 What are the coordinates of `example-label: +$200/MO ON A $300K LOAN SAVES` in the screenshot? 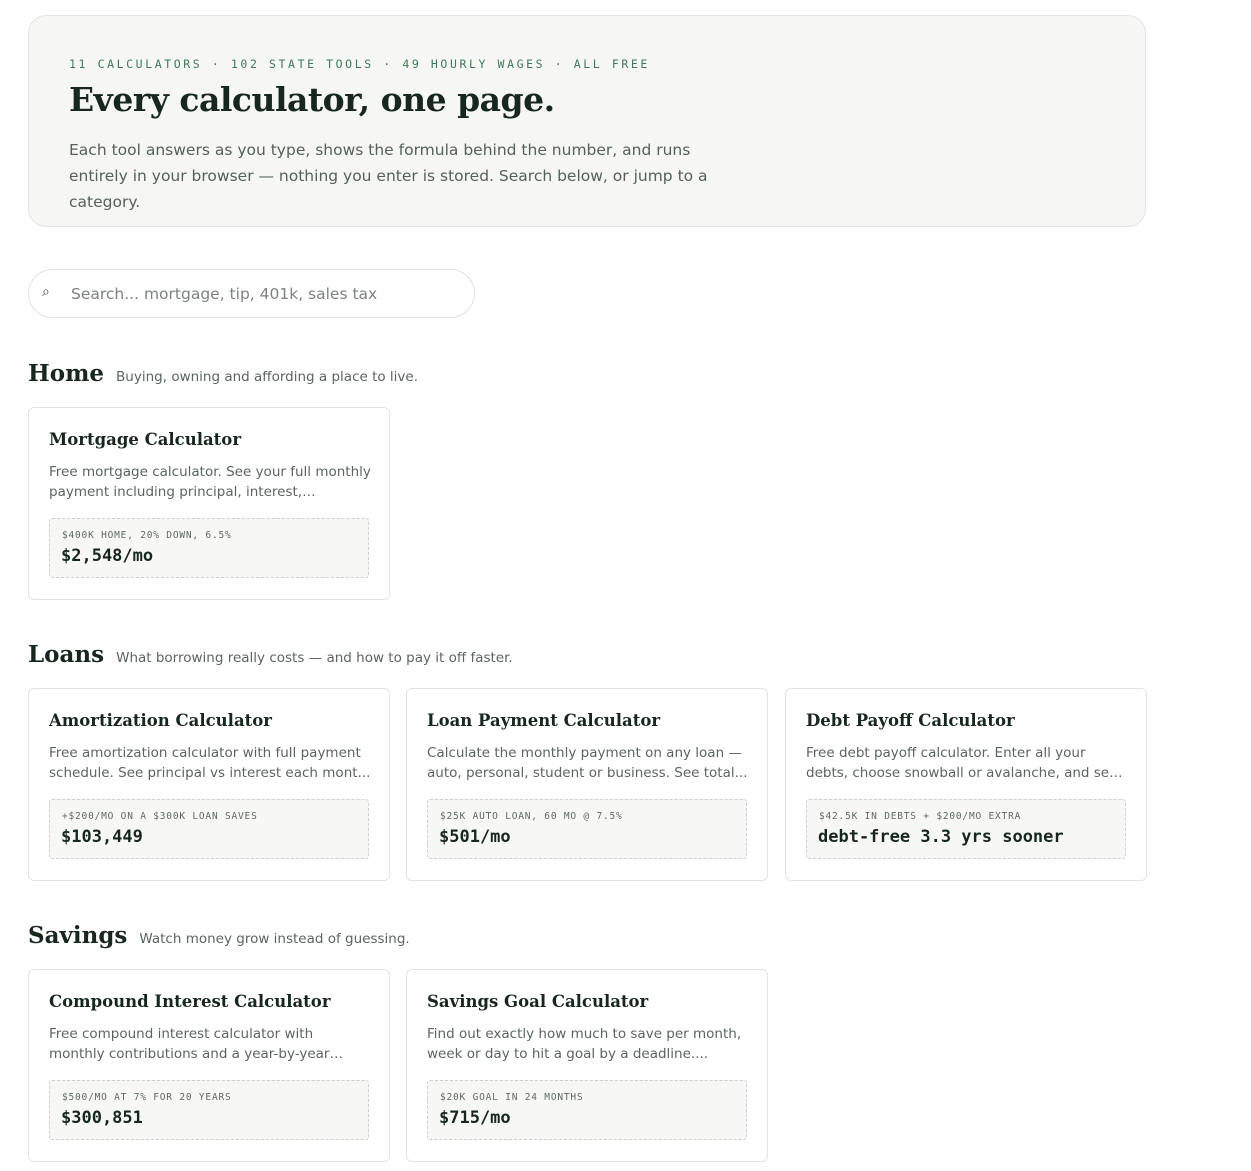 It's located at (160, 816).